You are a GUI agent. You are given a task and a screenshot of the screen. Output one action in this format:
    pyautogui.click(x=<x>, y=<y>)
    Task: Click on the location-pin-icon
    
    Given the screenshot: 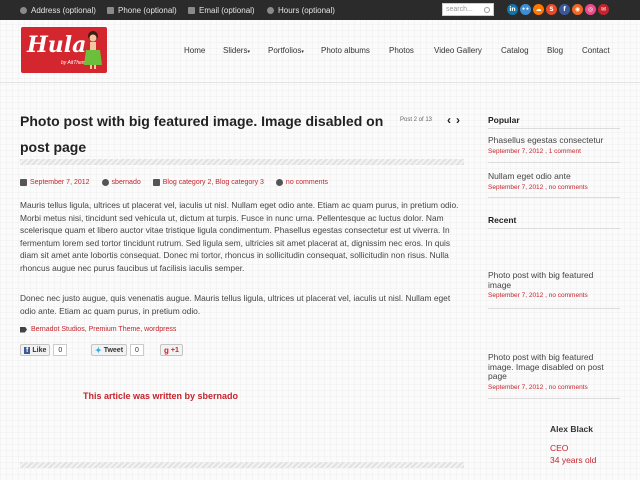 What is the action you would take?
    pyautogui.click(x=23, y=10)
    